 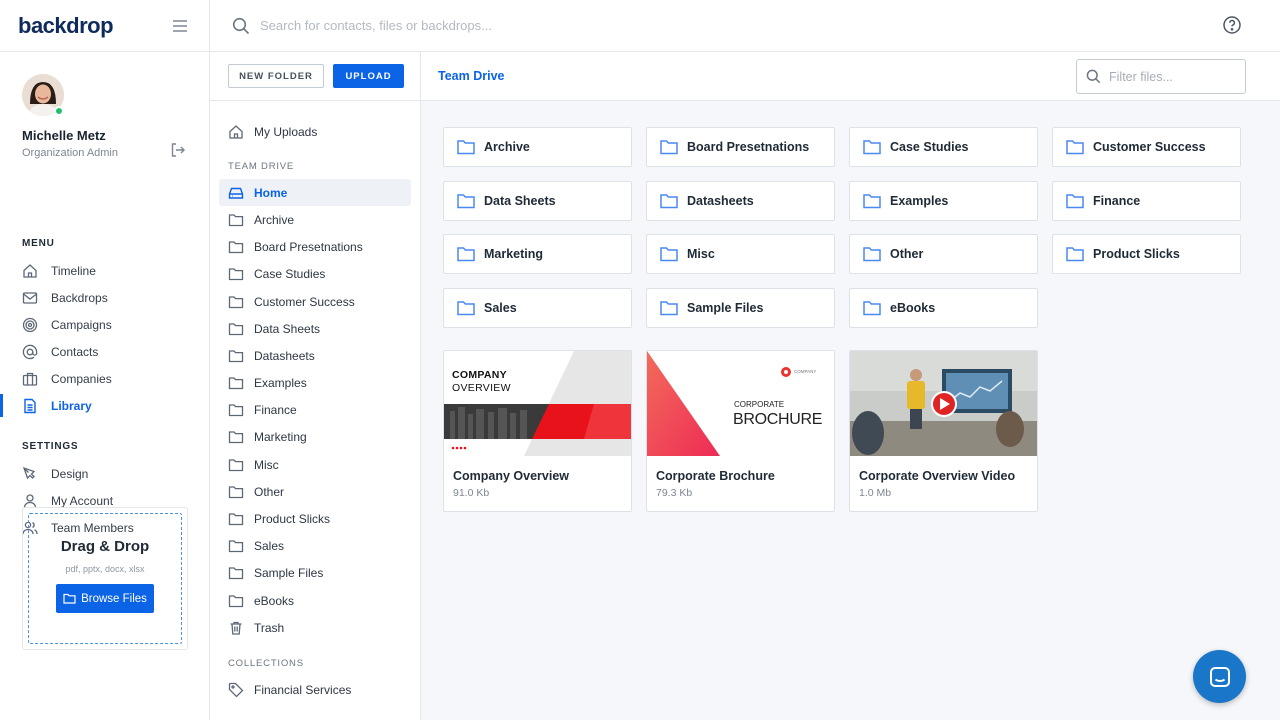 I want to click on tree-item-my-uploads: My Uploads, so click(x=315, y=131).